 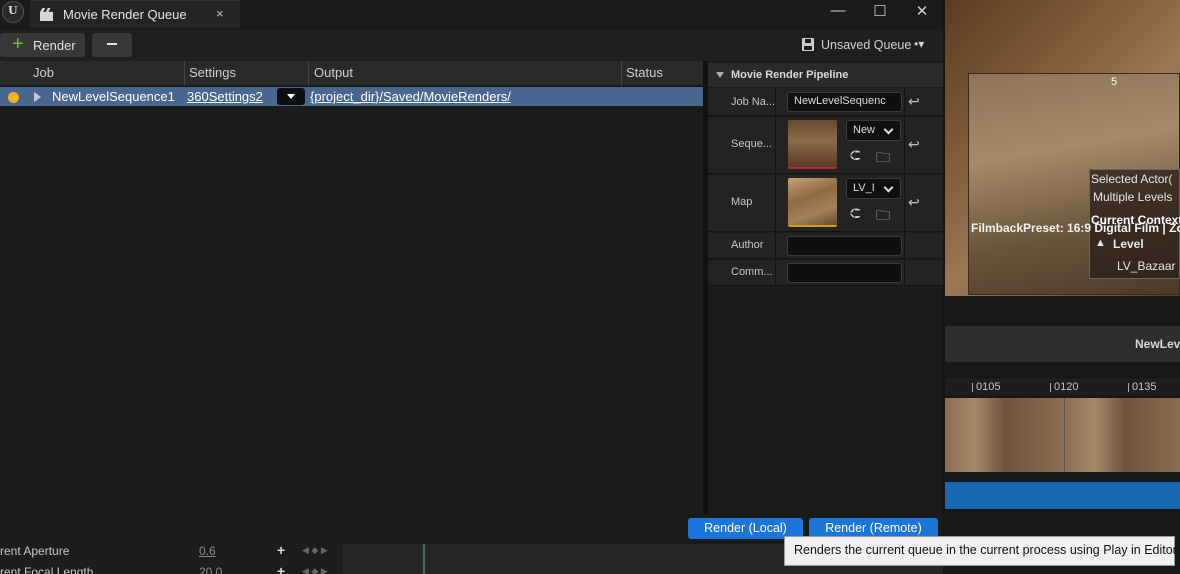 What do you see at coordinates (1144, 387) in the screenshot?
I see `tick-label: 0135` at bounding box center [1144, 387].